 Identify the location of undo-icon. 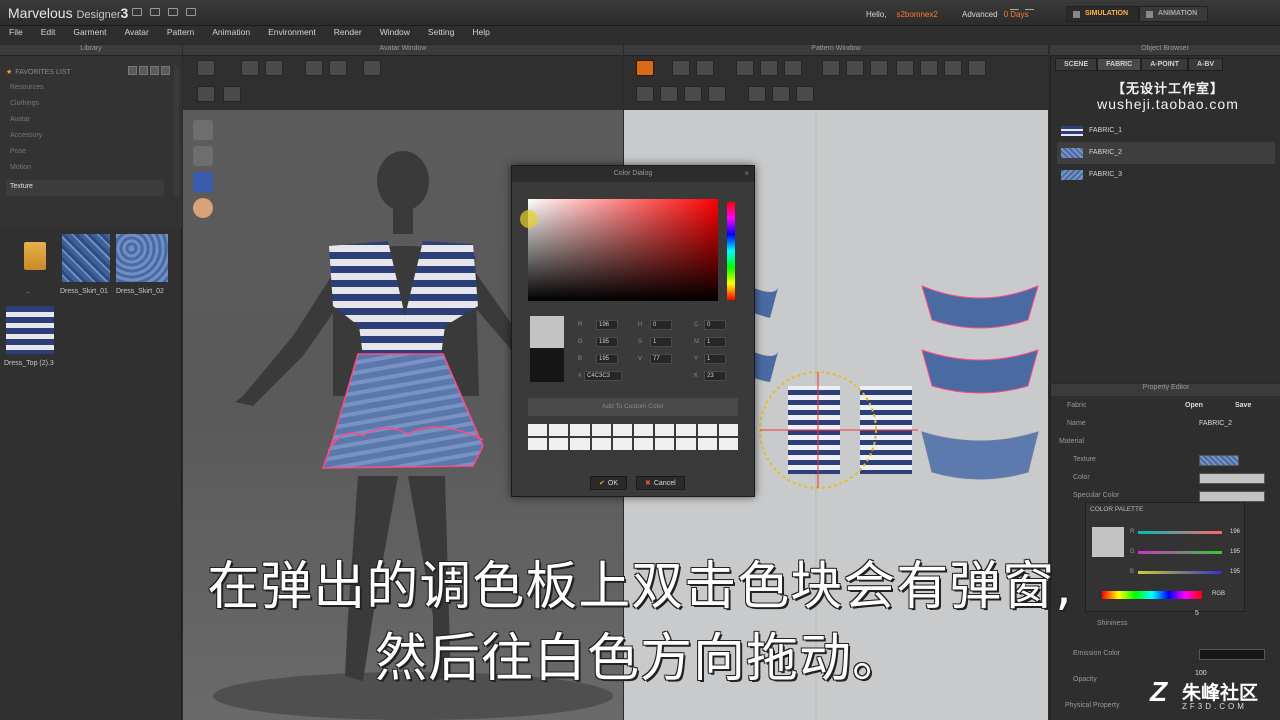
(173, 12).